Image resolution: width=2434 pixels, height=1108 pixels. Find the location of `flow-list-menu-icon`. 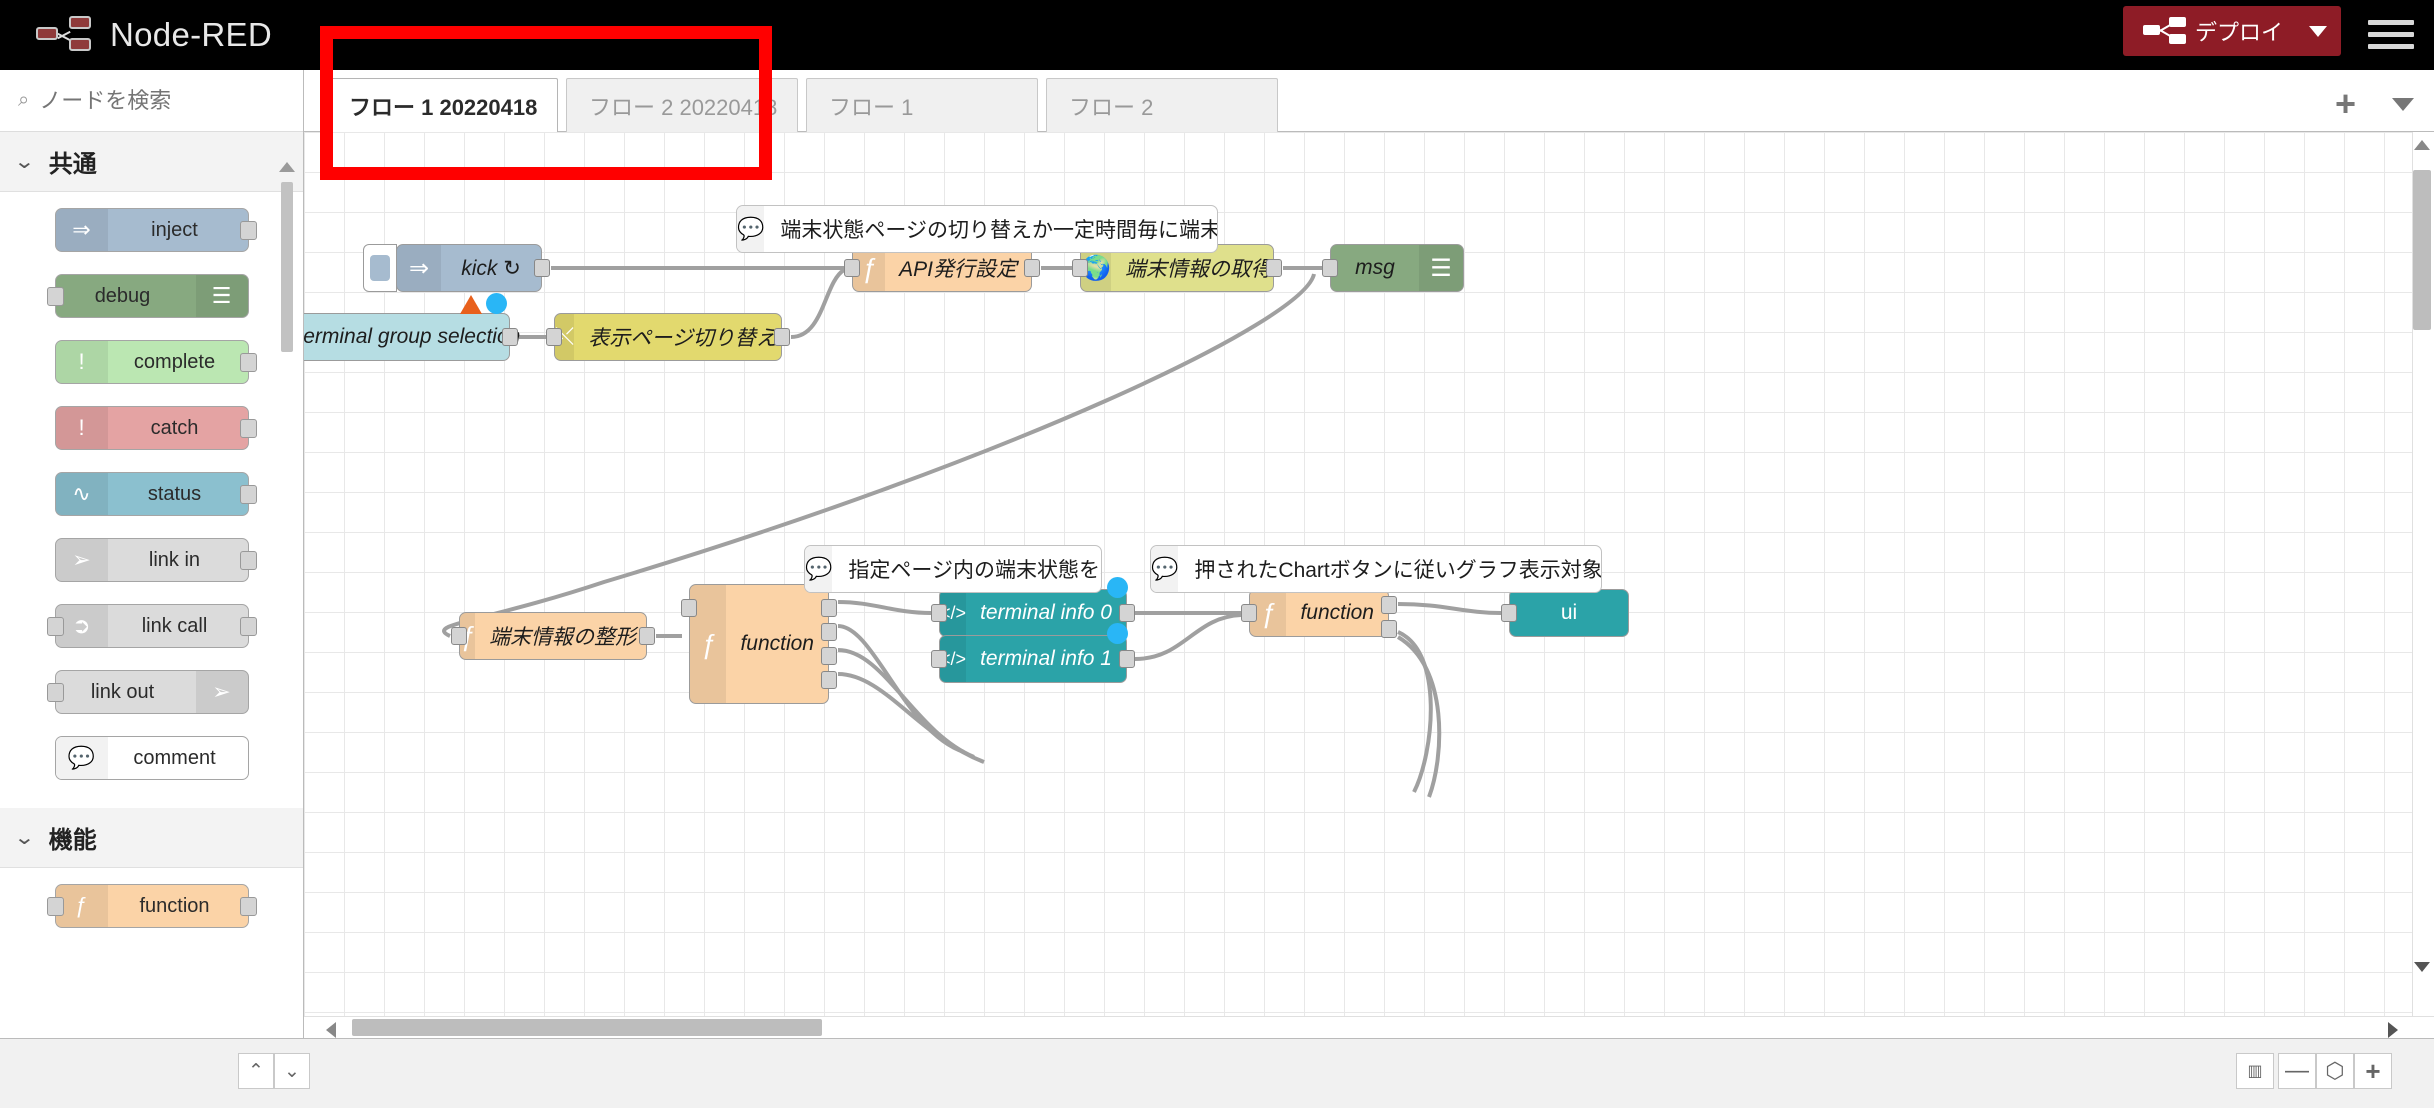

flow-list-menu-icon is located at coordinates (2403, 104).